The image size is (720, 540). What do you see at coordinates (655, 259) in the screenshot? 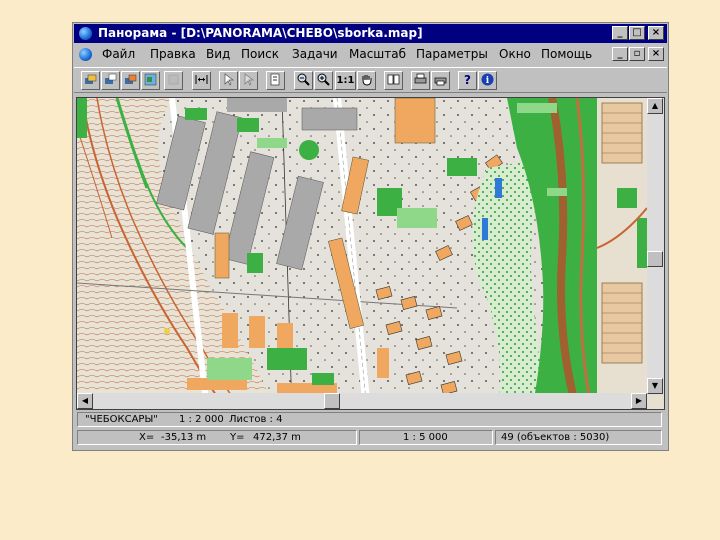
I see `vertical-scroll-thumb` at bounding box center [655, 259].